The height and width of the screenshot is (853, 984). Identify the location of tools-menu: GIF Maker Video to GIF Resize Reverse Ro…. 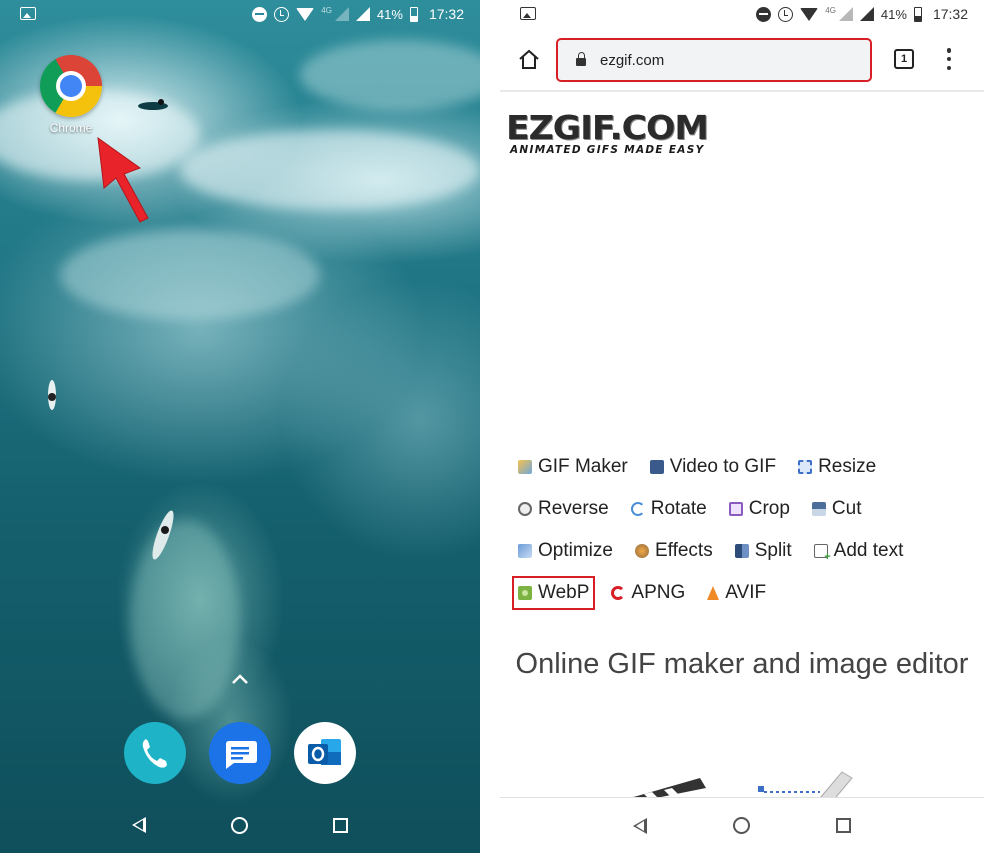
(744, 530).